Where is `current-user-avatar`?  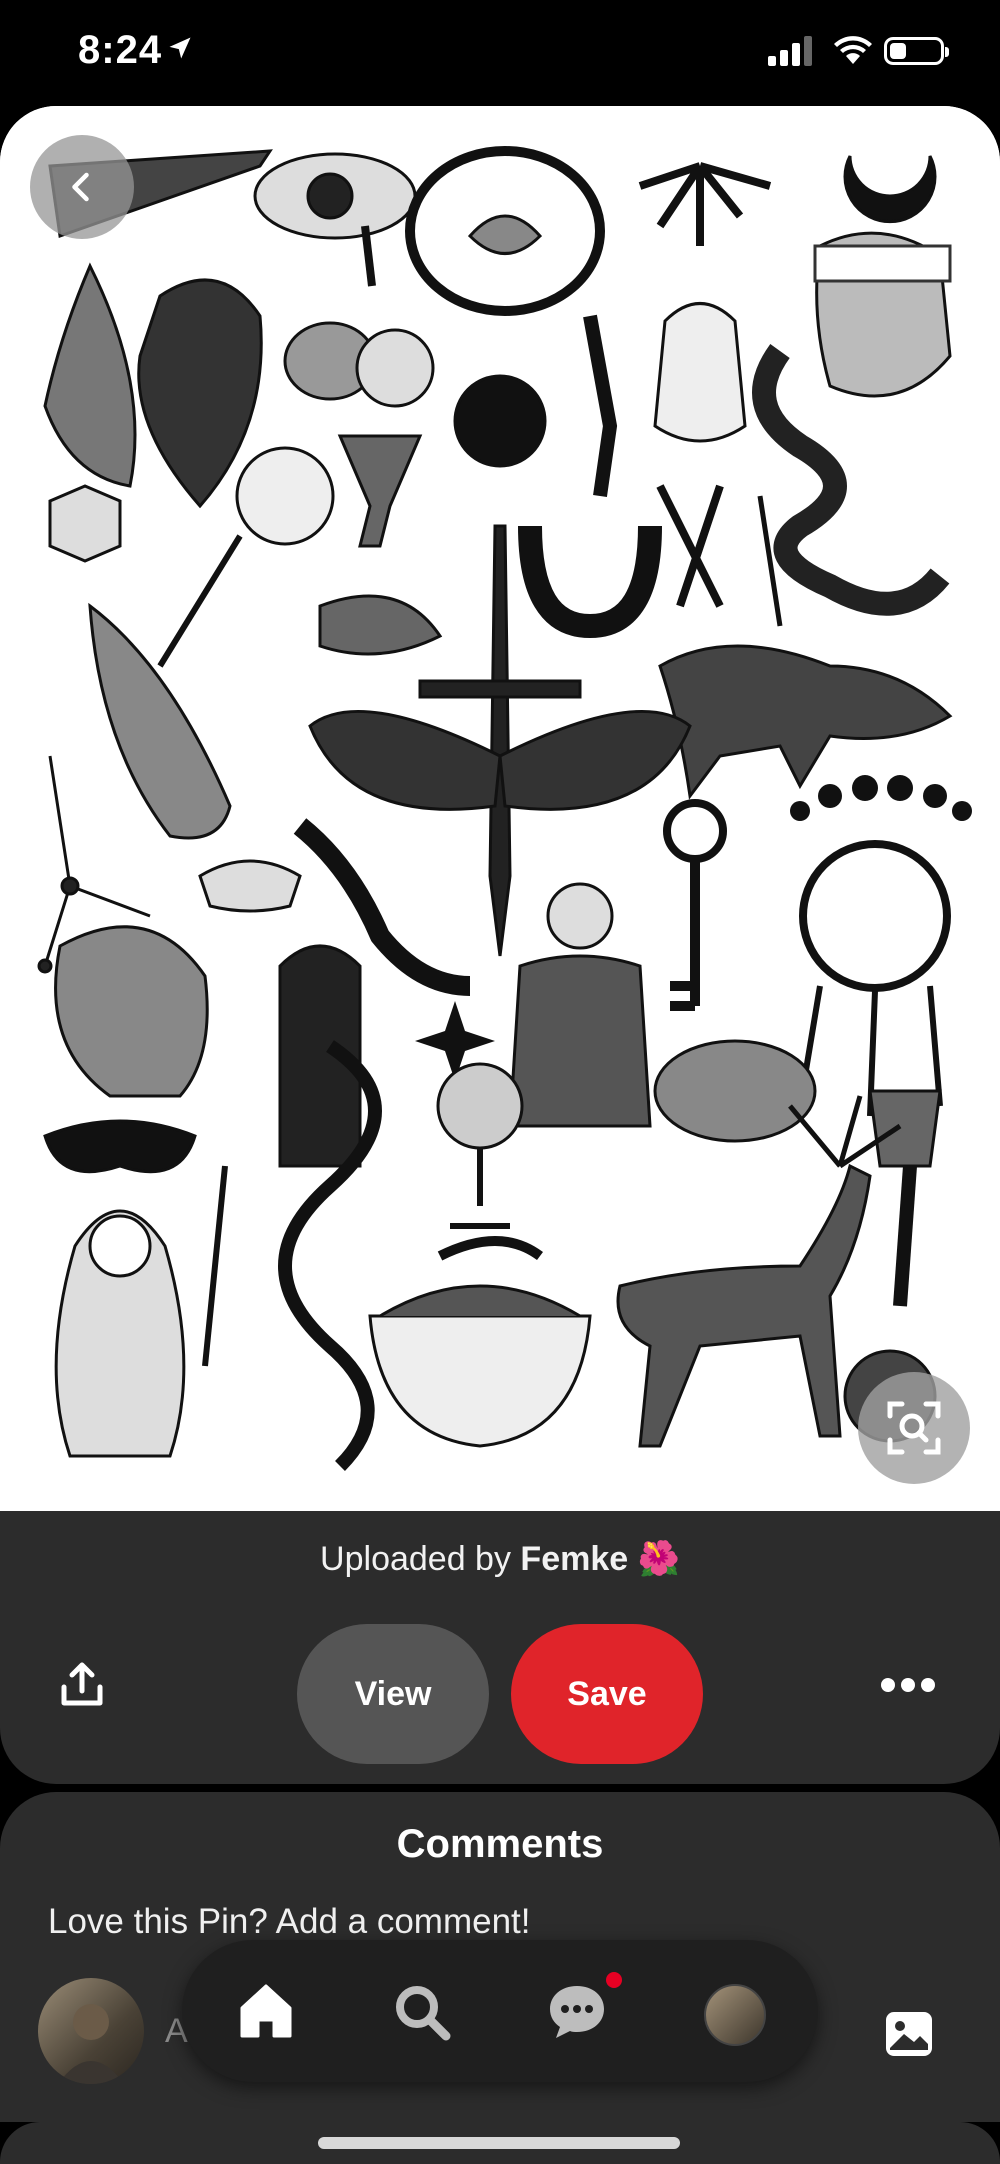
current-user-avatar is located at coordinates (91, 2031).